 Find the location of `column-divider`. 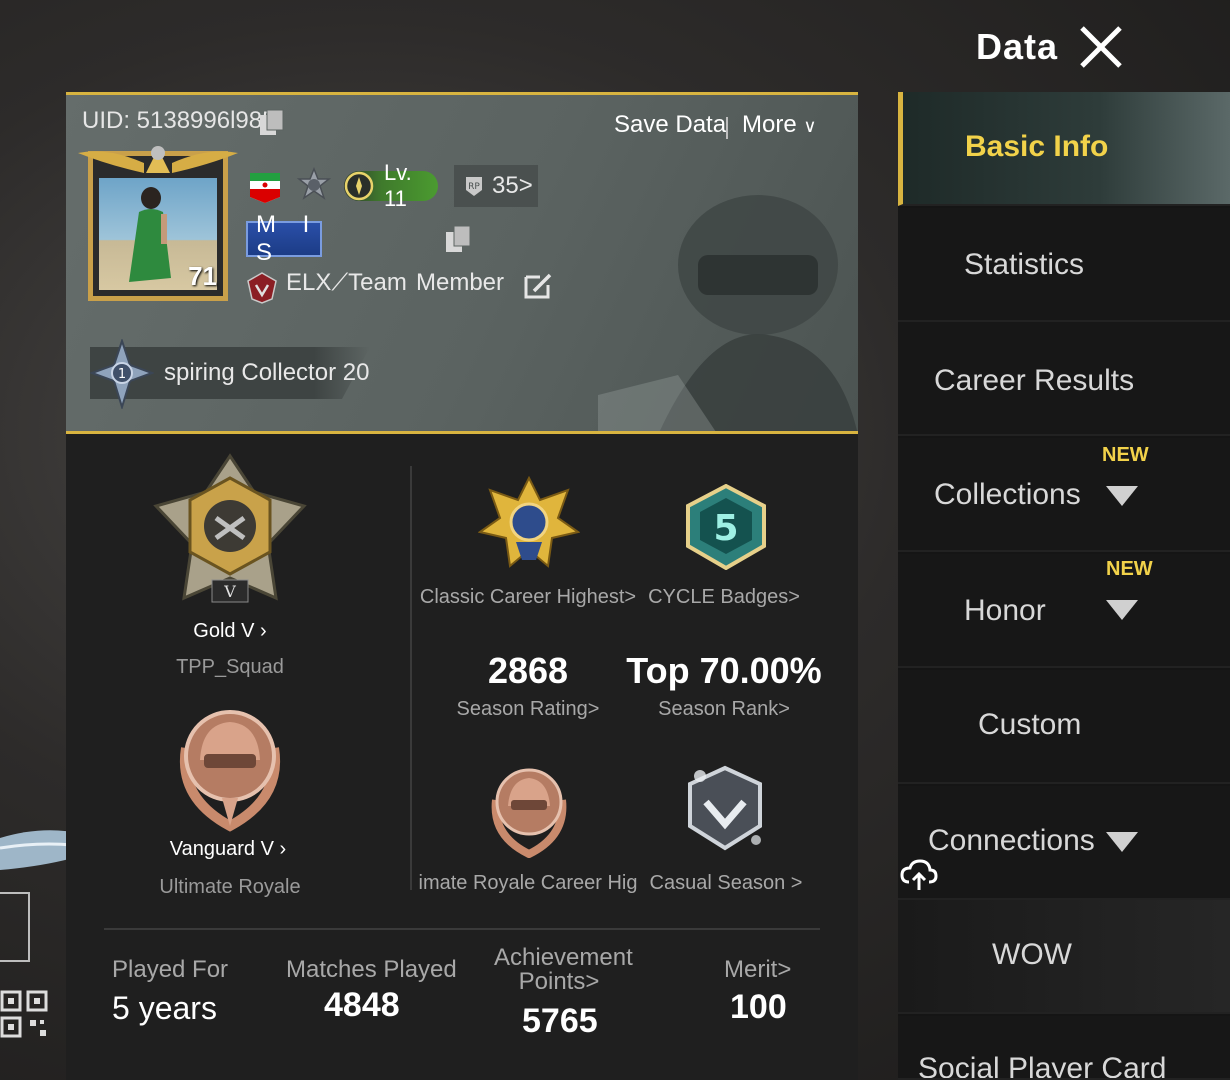

column-divider is located at coordinates (411, 678).